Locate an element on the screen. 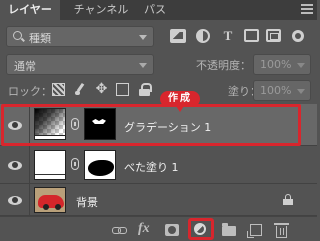 The height and width of the screenshot is (241, 320). layer-style-fx-icon: fx is located at coordinates (145, 228).